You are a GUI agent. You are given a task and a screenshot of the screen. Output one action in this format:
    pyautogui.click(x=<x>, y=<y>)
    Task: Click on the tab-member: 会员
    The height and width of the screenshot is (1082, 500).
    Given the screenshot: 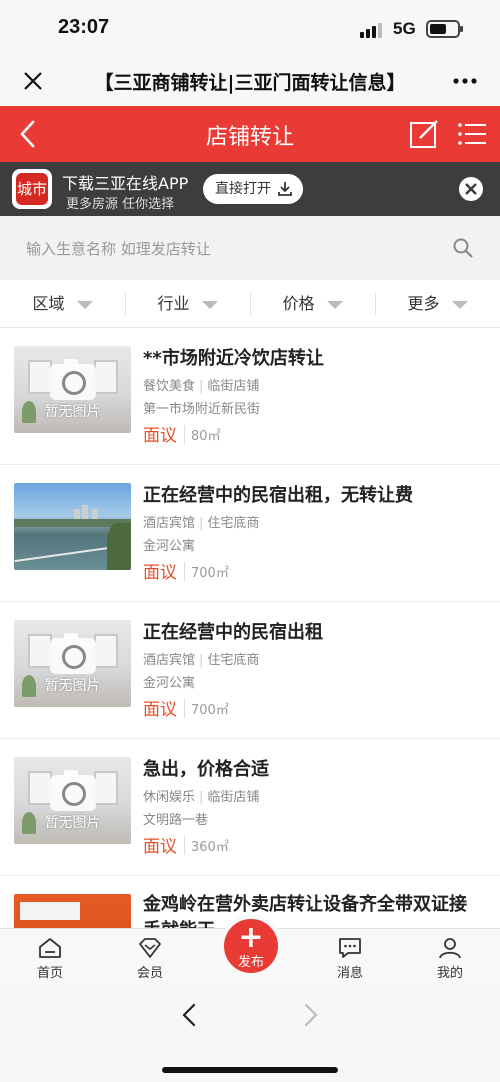 What is the action you would take?
    pyautogui.click(x=150, y=955)
    